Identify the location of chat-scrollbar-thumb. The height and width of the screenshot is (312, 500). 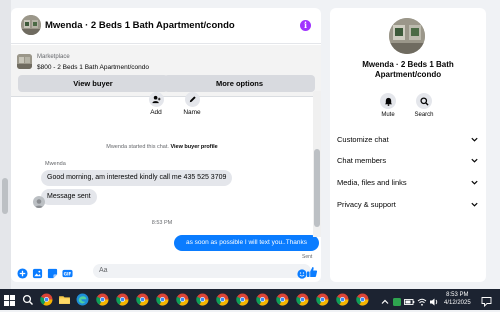
(317, 188).